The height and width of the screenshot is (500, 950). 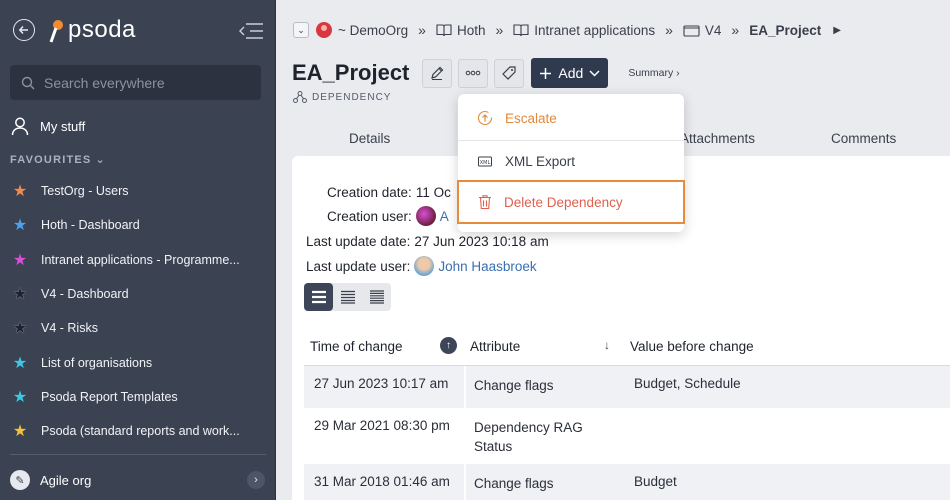 I want to click on list-large-icon, so click(x=318, y=297).